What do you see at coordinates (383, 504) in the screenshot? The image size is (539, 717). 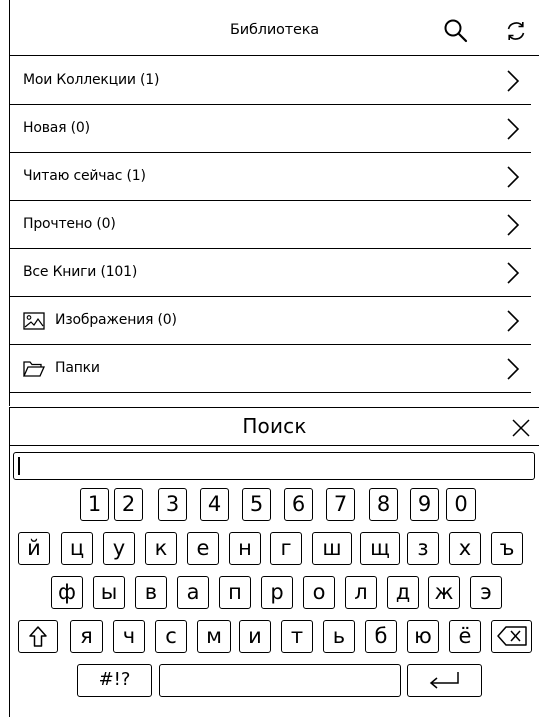 I see `key-8: 8` at bounding box center [383, 504].